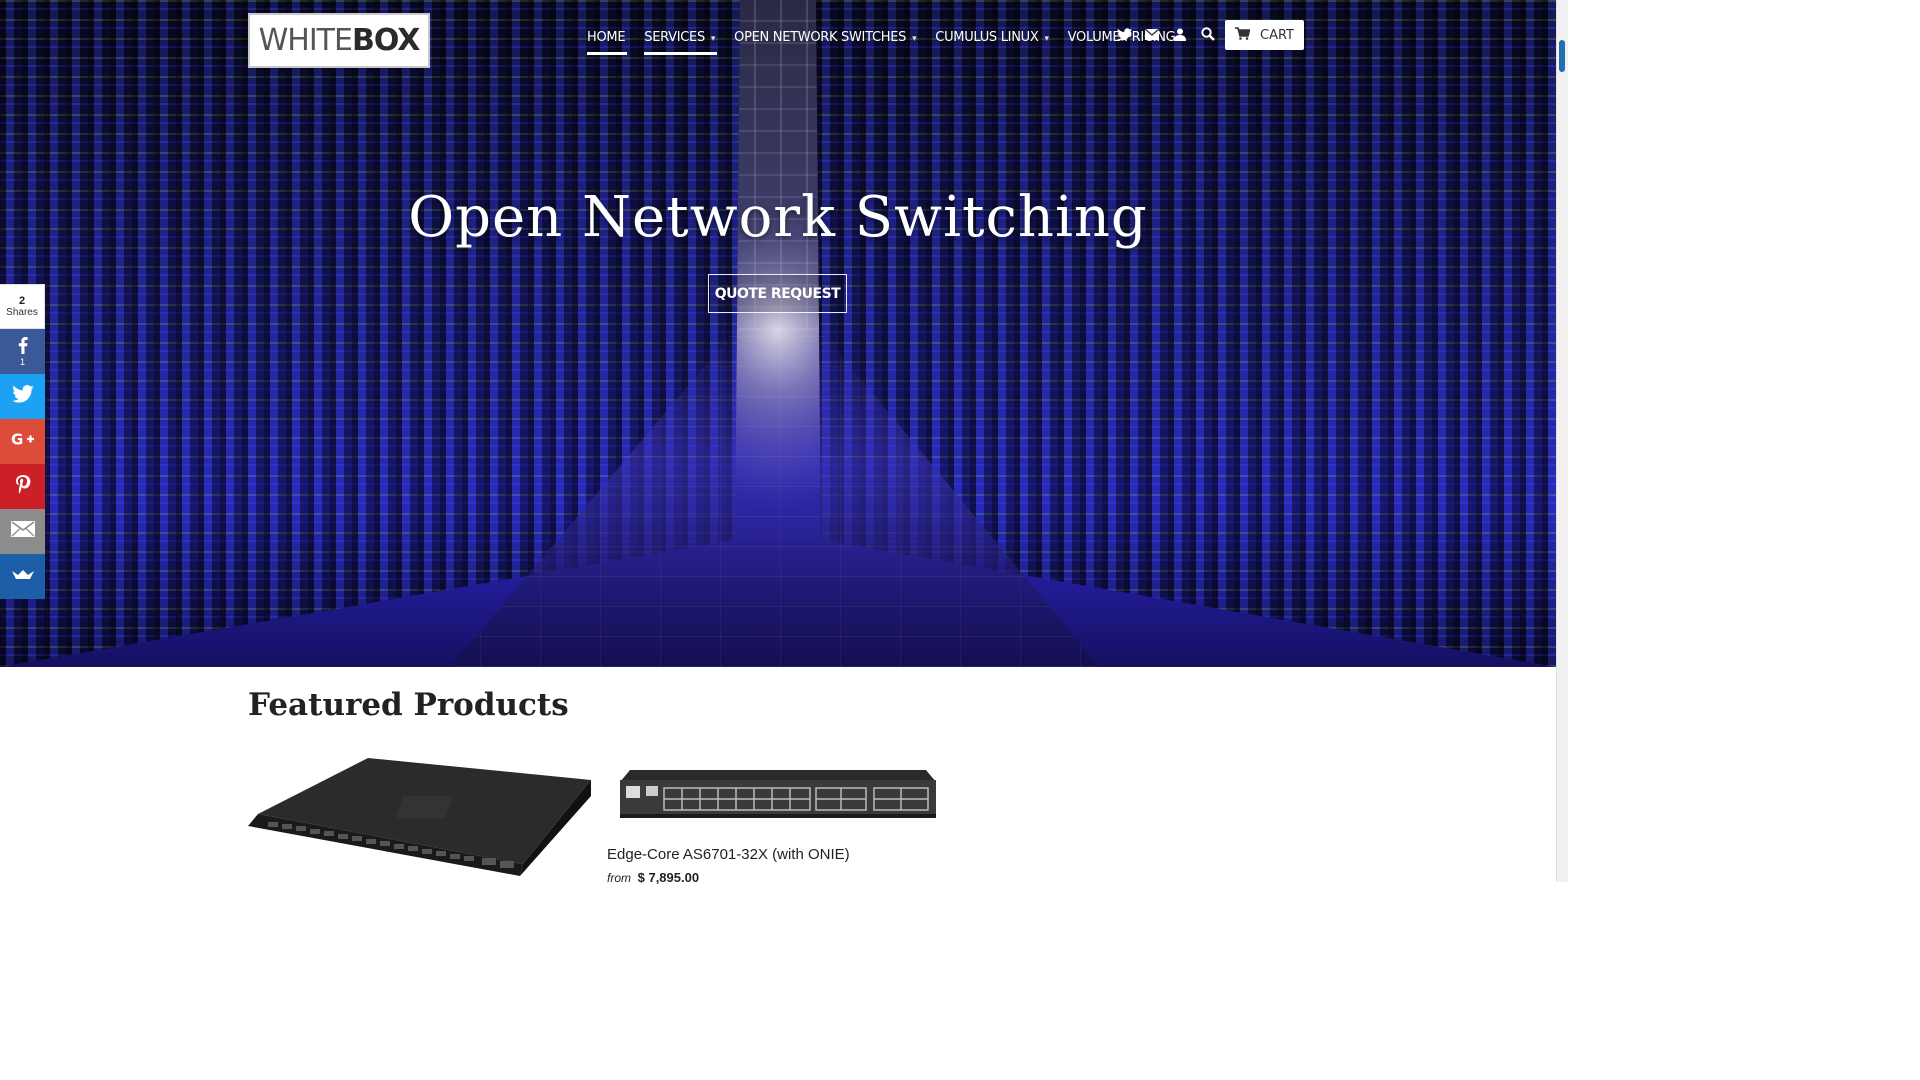 The image size is (1920, 1080). Describe the element at coordinates (22, 312) in the screenshot. I see `share-count-label: Shares` at that location.